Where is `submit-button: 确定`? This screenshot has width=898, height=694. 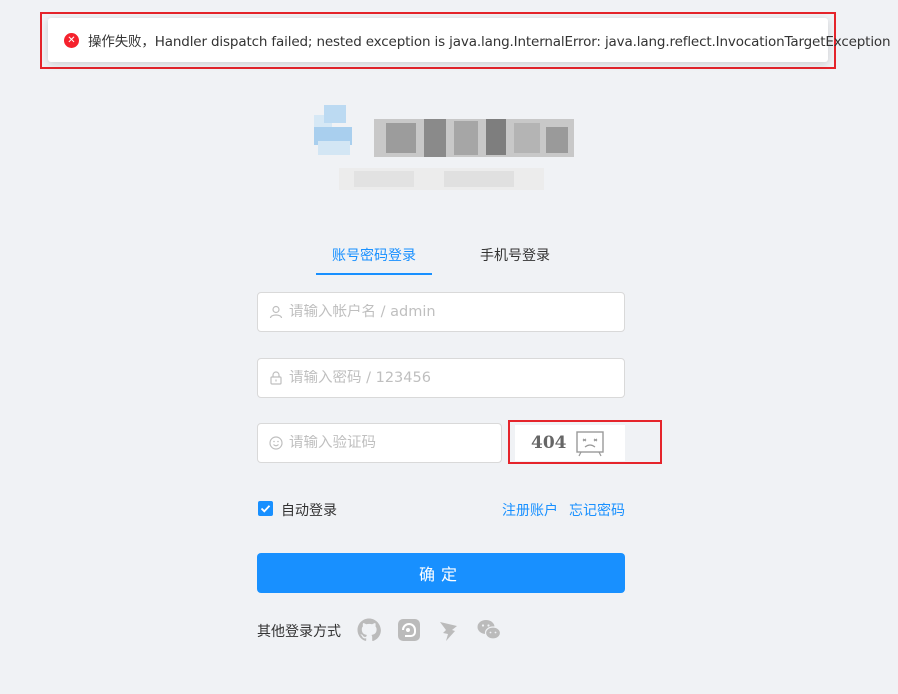 submit-button: 确定 is located at coordinates (441, 573).